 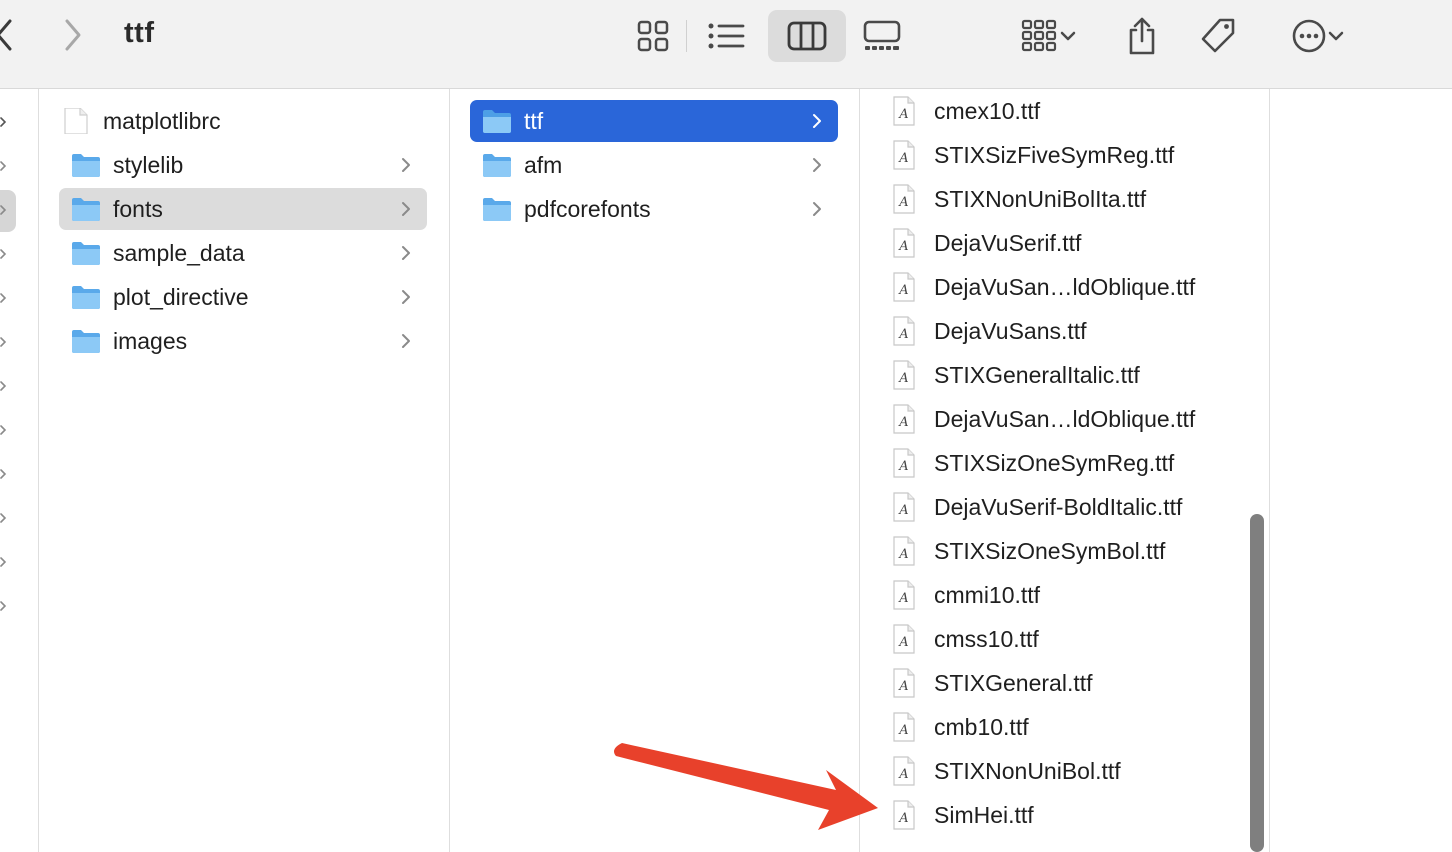 I want to click on file-label: STIXSizFiveSymReg.ttf, so click(x=1054, y=154).